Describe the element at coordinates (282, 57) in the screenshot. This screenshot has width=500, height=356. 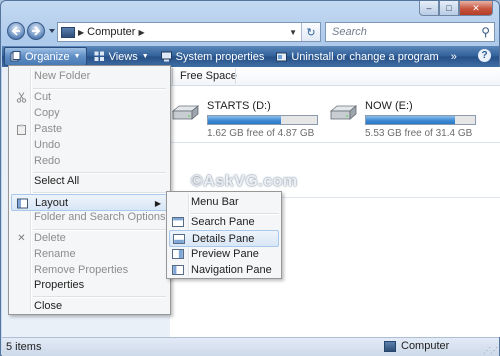
I see `uninstall-icon` at that location.